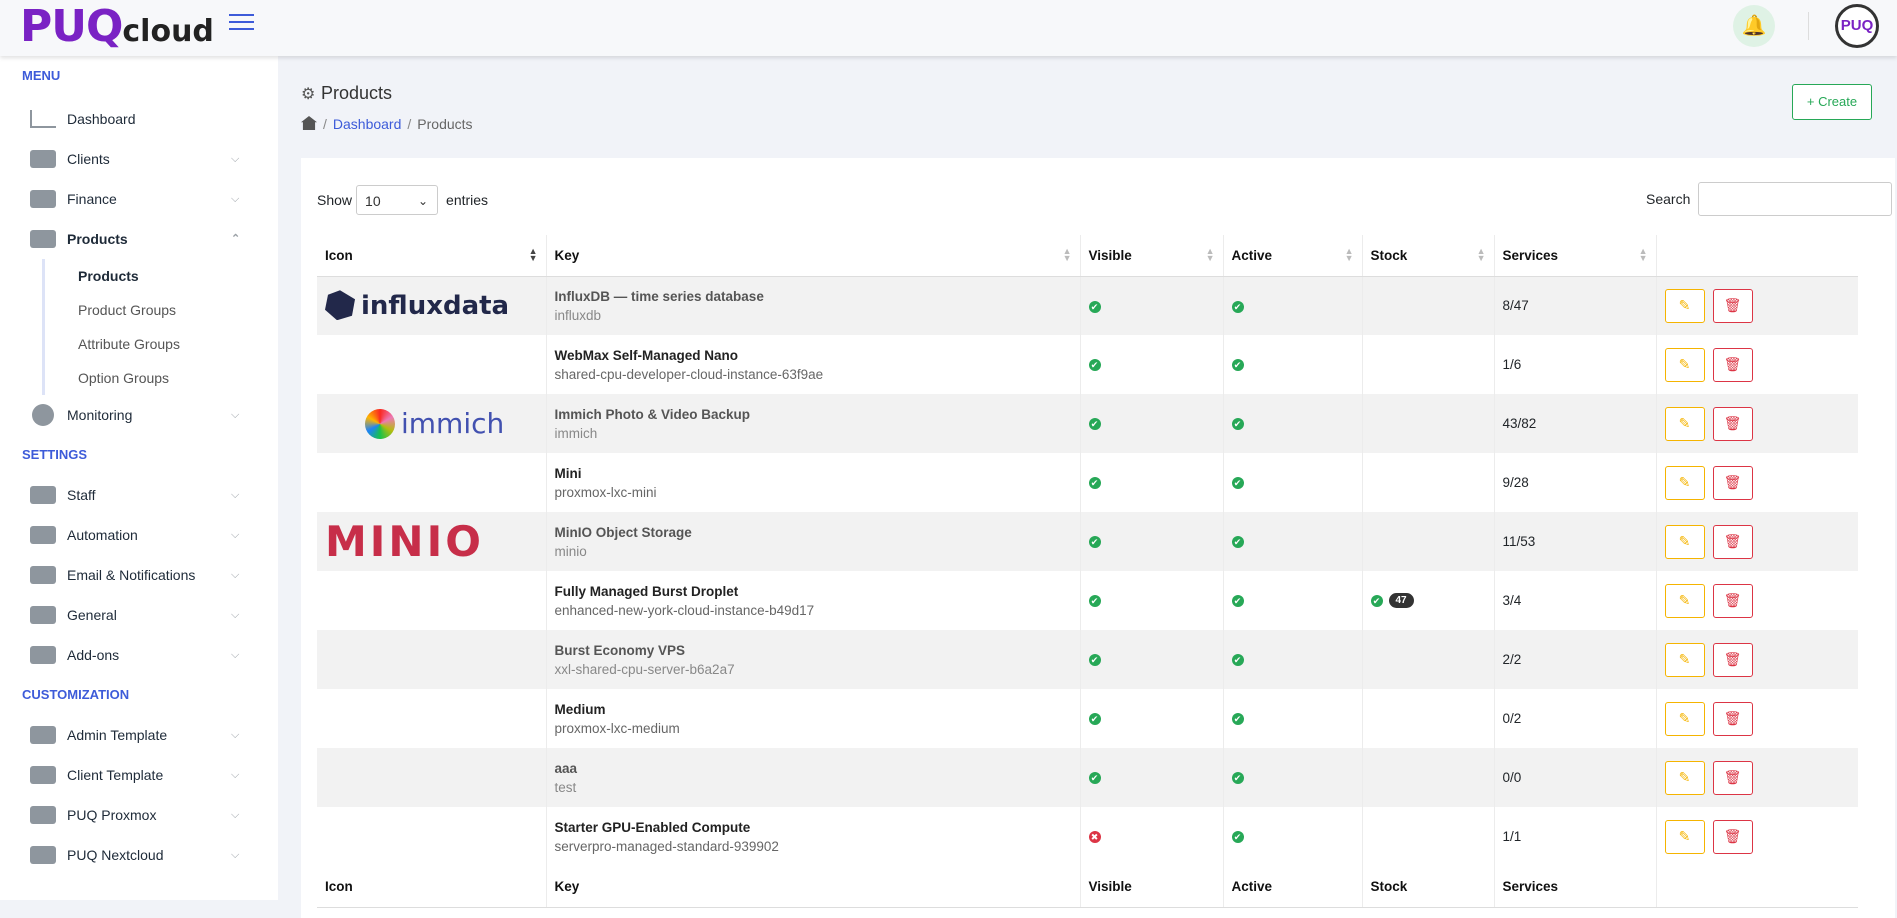  Describe the element at coordinates (1152, 836) in the screenshot. I see `cell-visible: ✖` at that location.